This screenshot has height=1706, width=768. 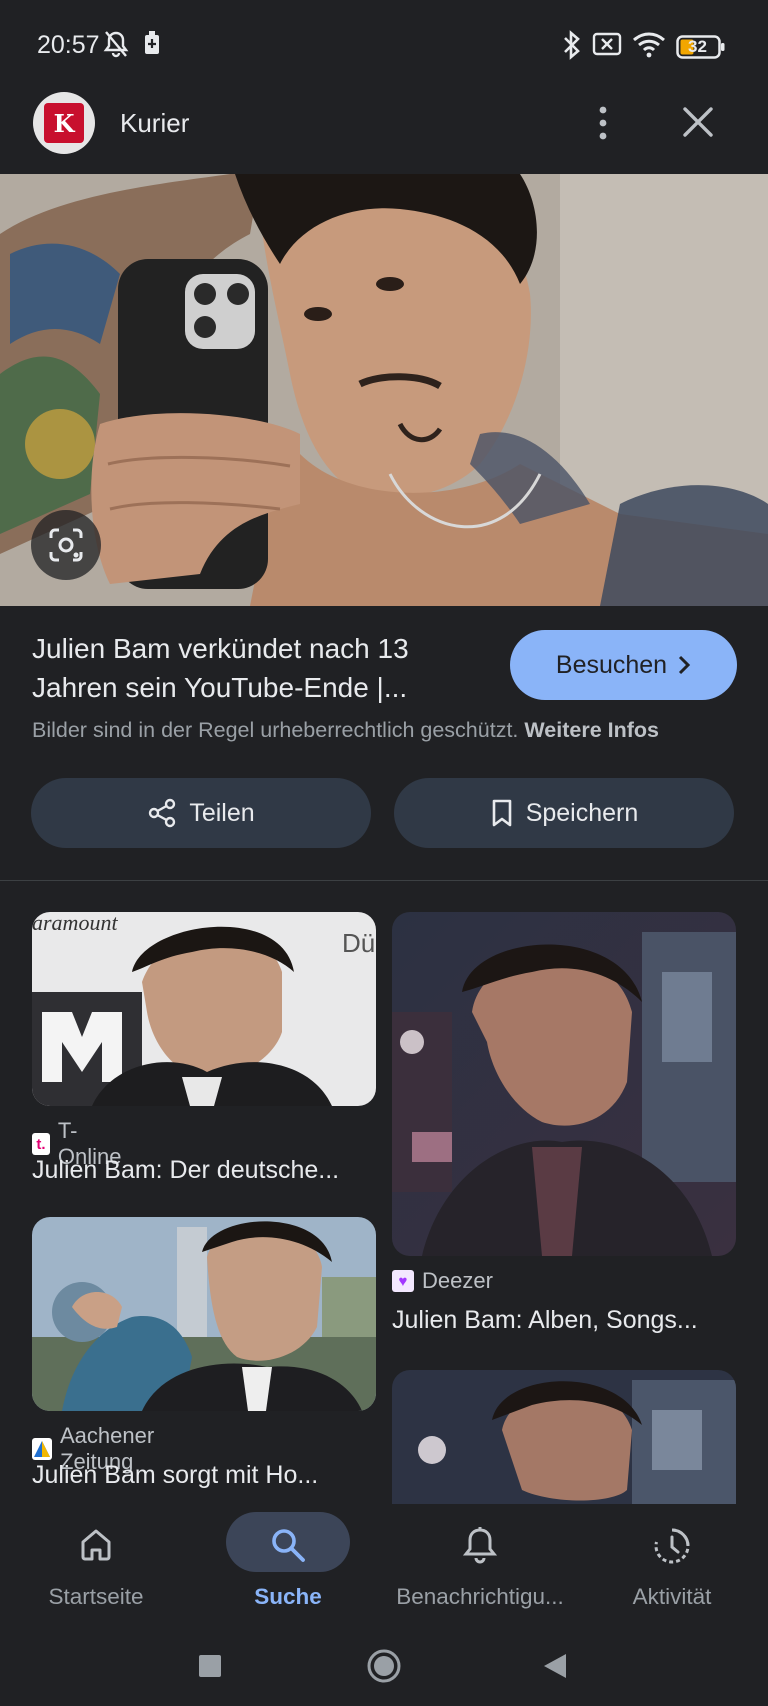 What do you see at coordinates (116, 46) in the screenshot?
I see `notifications-muted-icon` at bounding box center [116, 46].